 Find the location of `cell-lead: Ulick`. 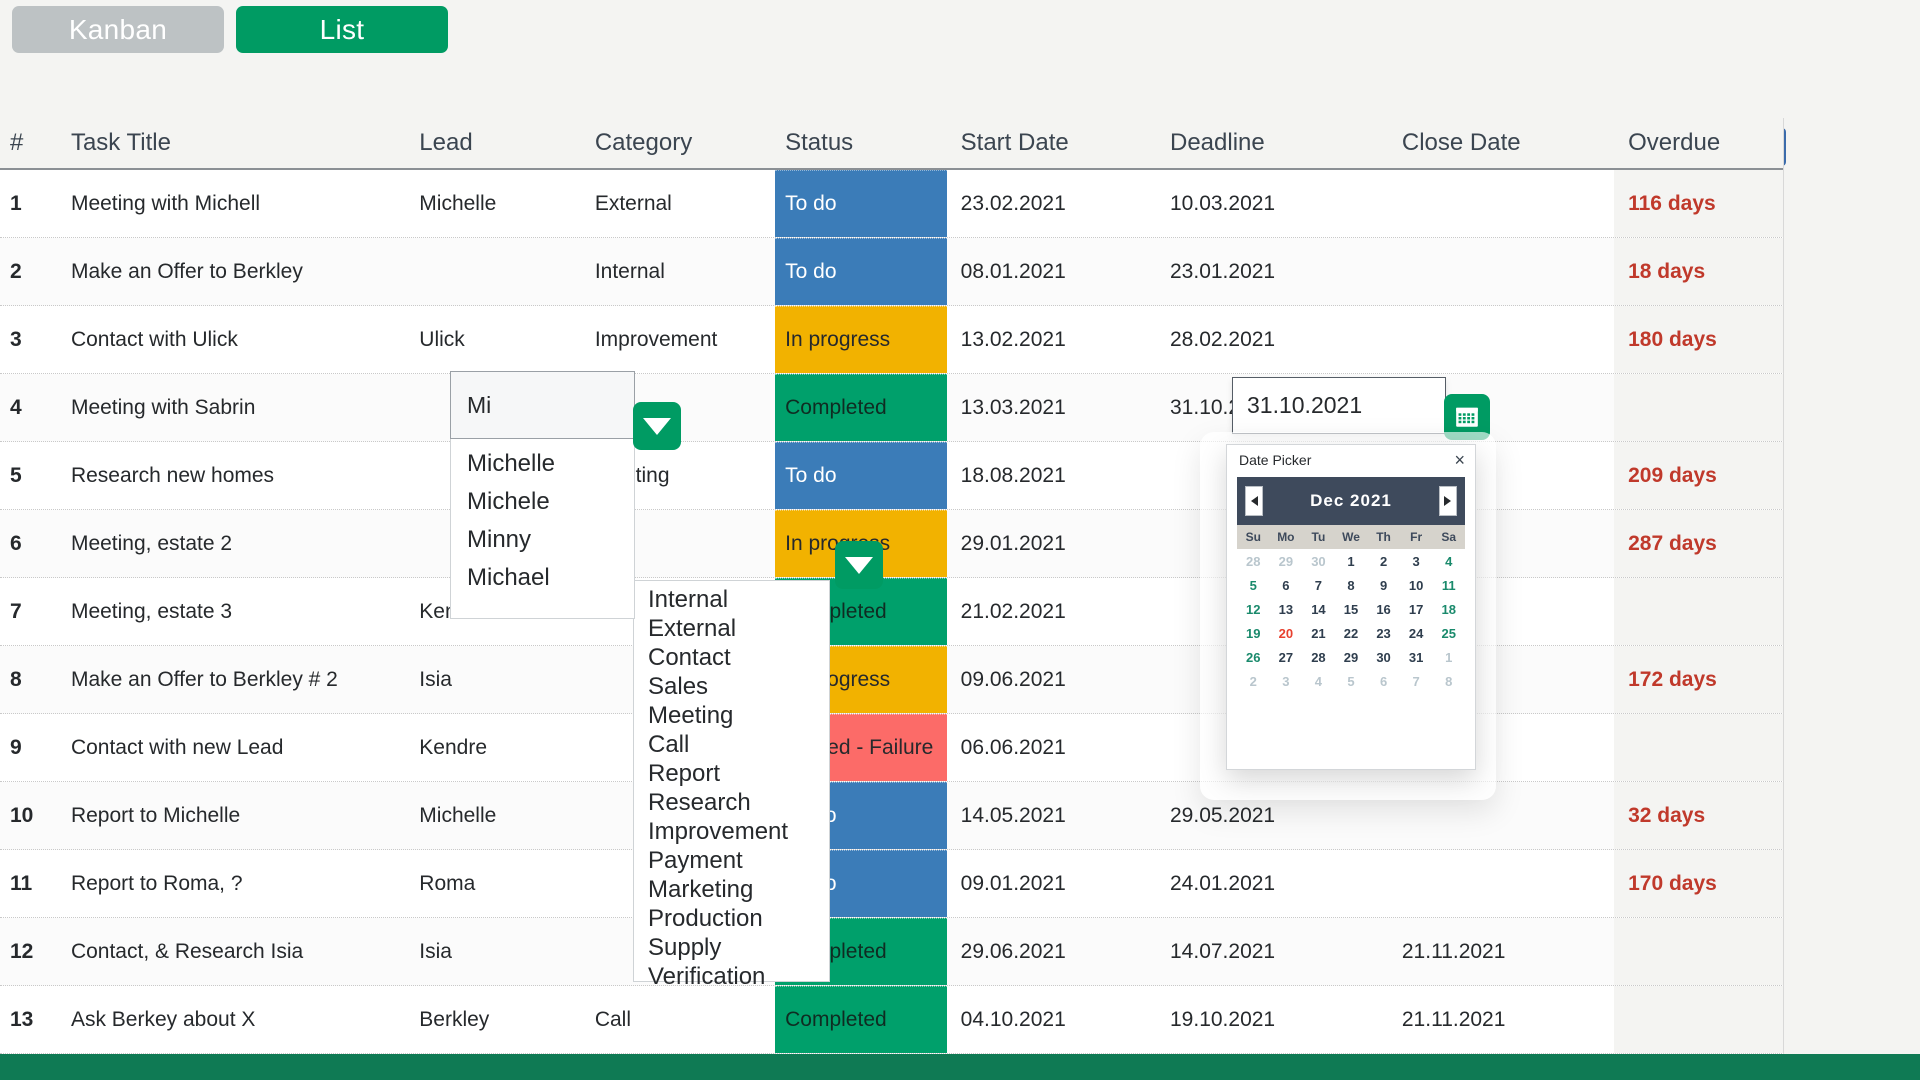

cell-lead: Ulick is located at coordinates (493, 339).